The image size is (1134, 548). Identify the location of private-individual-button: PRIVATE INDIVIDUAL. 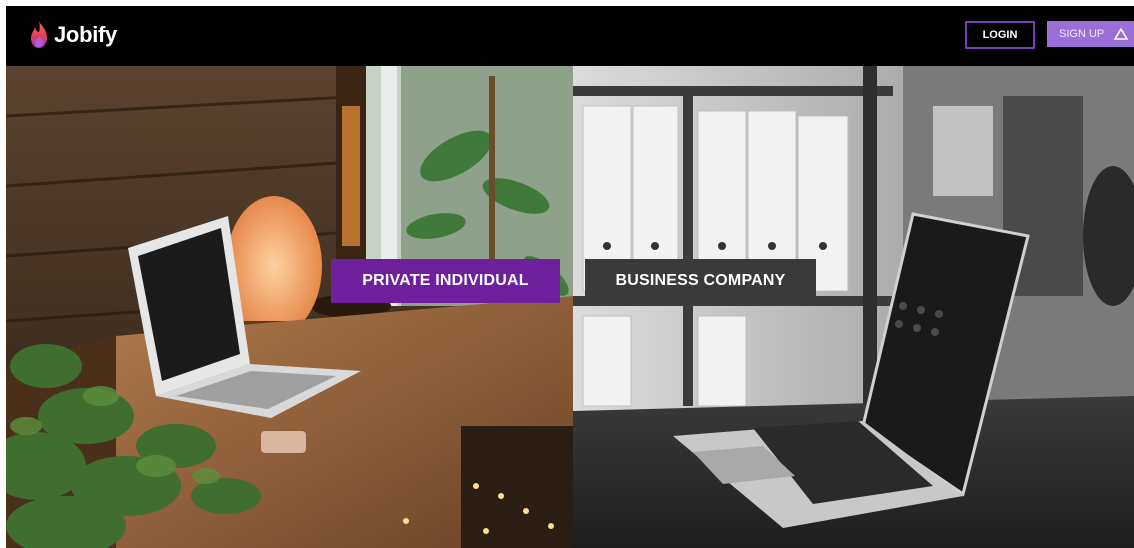
(445, 281).